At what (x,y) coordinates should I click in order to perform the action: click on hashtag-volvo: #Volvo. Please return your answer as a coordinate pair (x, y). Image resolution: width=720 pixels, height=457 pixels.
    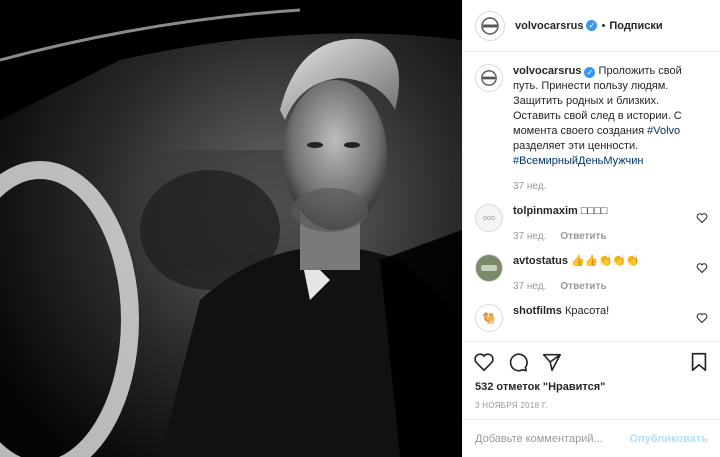
    Looking at the image, I should click on (663, 131).